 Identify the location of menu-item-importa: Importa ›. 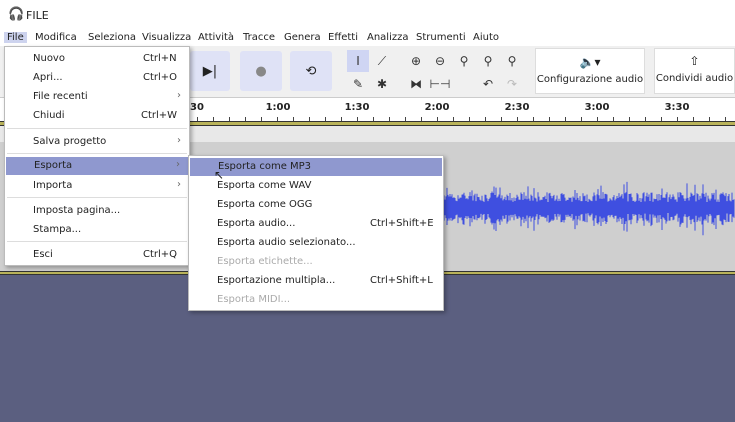
(97, 186).